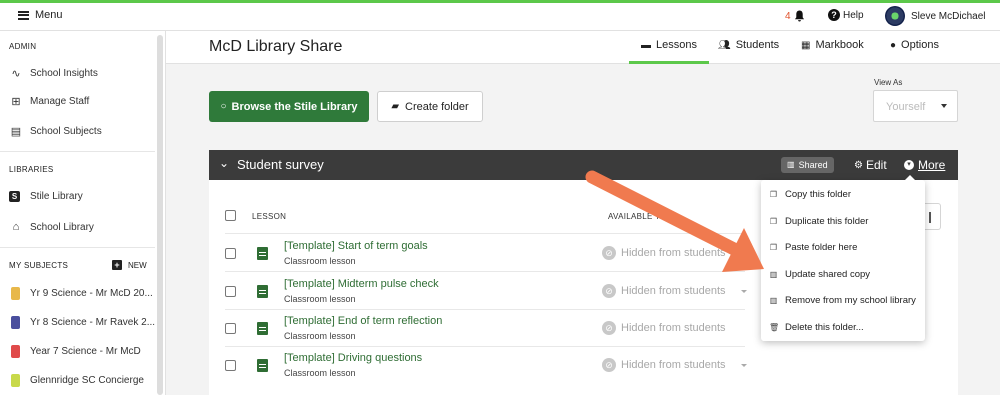  What do you see at coordinates (850, 300) in the screenshot?
I see `menu-item-label: Remove from my school library` at bounding box center [850, 300].